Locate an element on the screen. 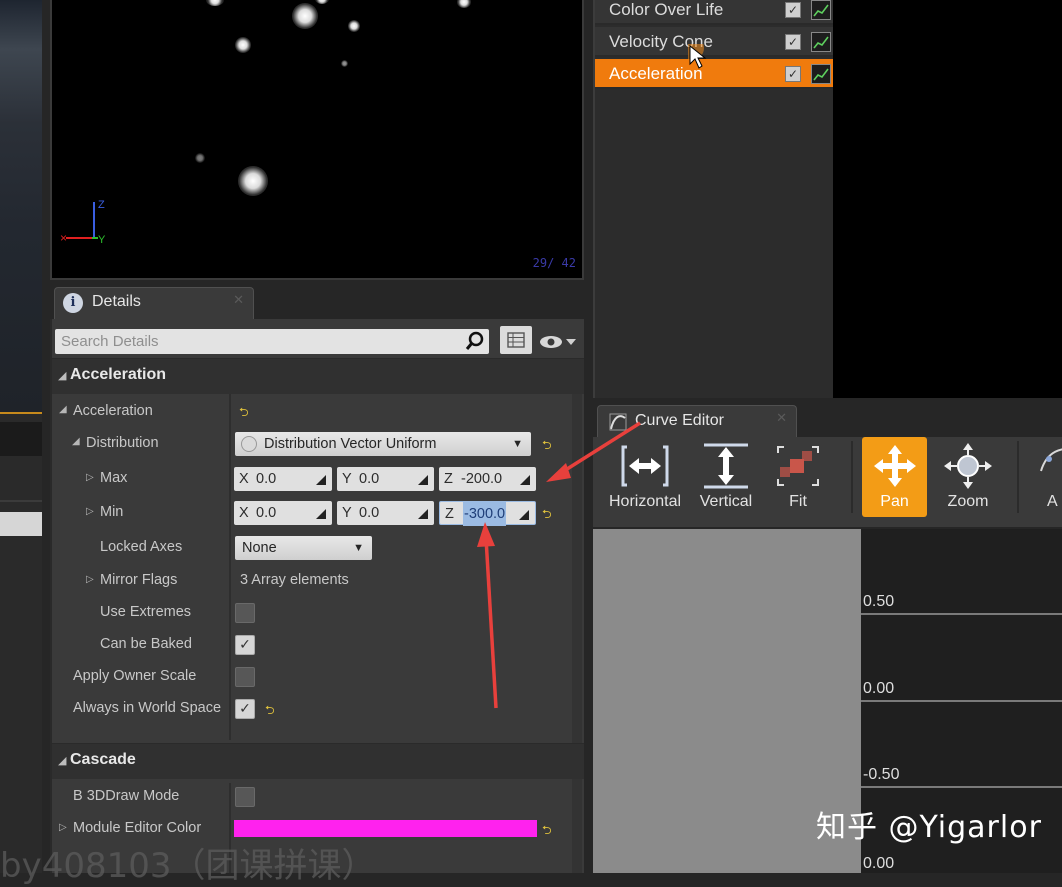 The image size is (1062, 887). module-row-acceleration: Acceleration ✓ is located at coordinates (715, 74).